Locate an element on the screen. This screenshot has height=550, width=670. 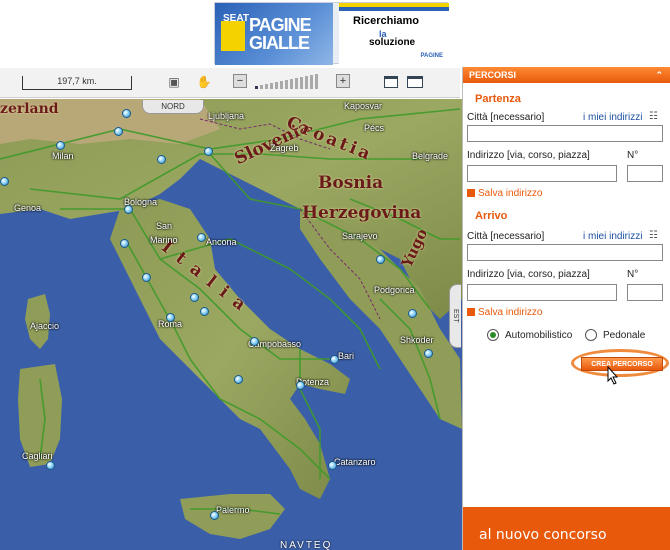
arrivo-salva-link: Salva indirizzo is located at coordinates (504, 312).